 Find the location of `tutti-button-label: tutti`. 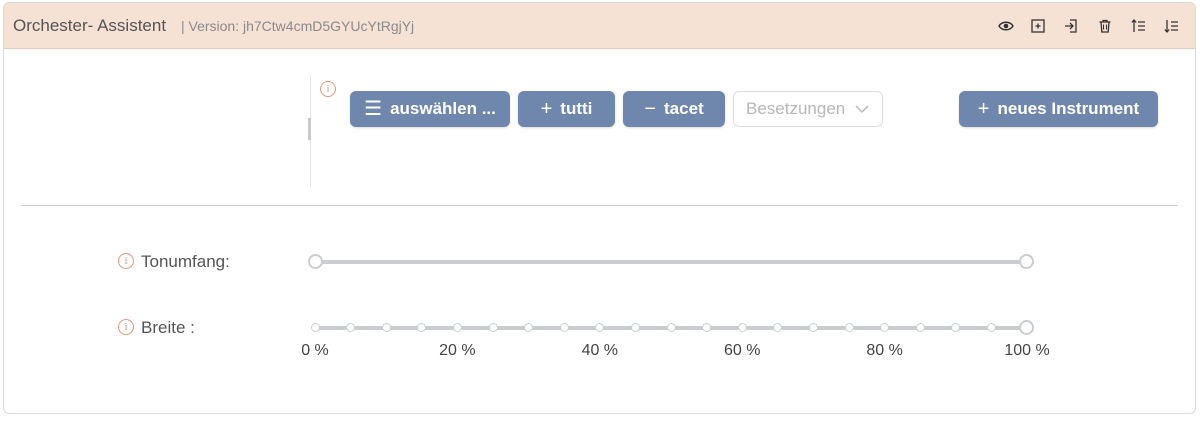

tutti-button-label: tutti is located at coordinates (576, 108).